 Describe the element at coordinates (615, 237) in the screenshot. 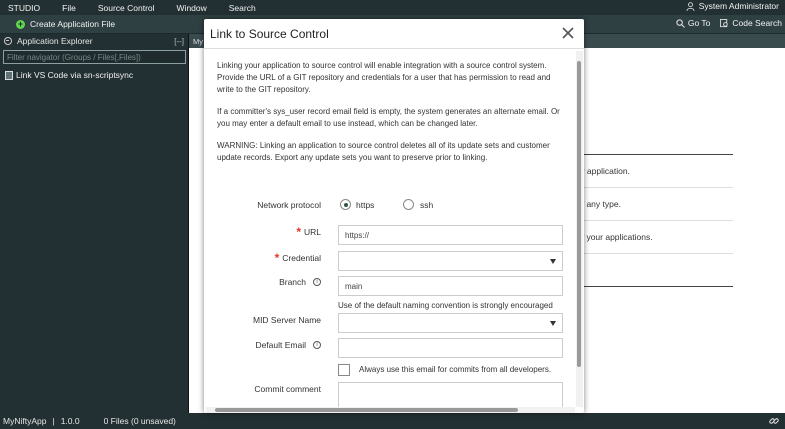

I see `bg-text-3: of your applications.` at that location.